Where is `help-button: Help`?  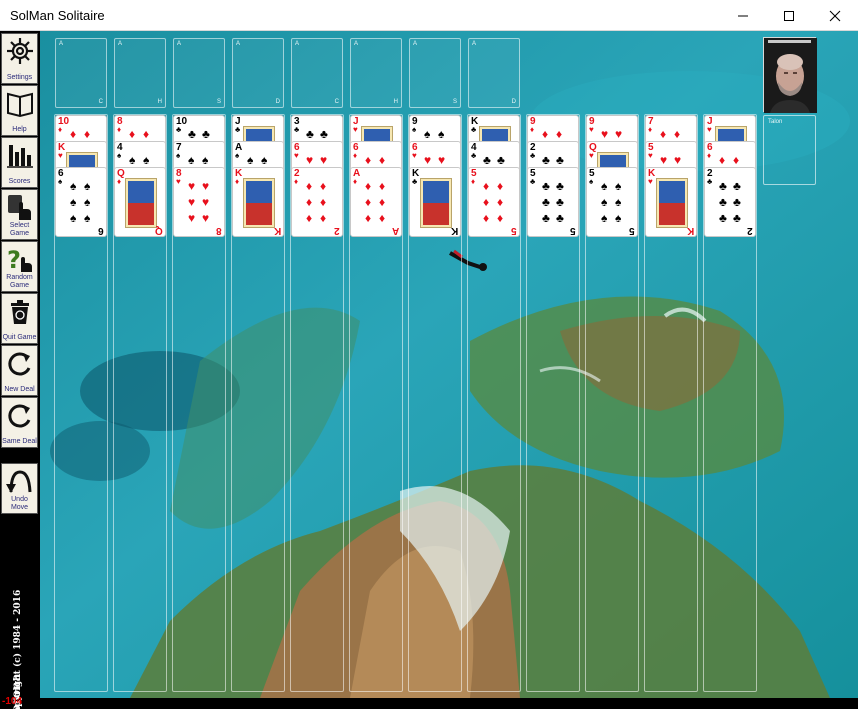
help-button: Help is located at coordinates (19, 110).